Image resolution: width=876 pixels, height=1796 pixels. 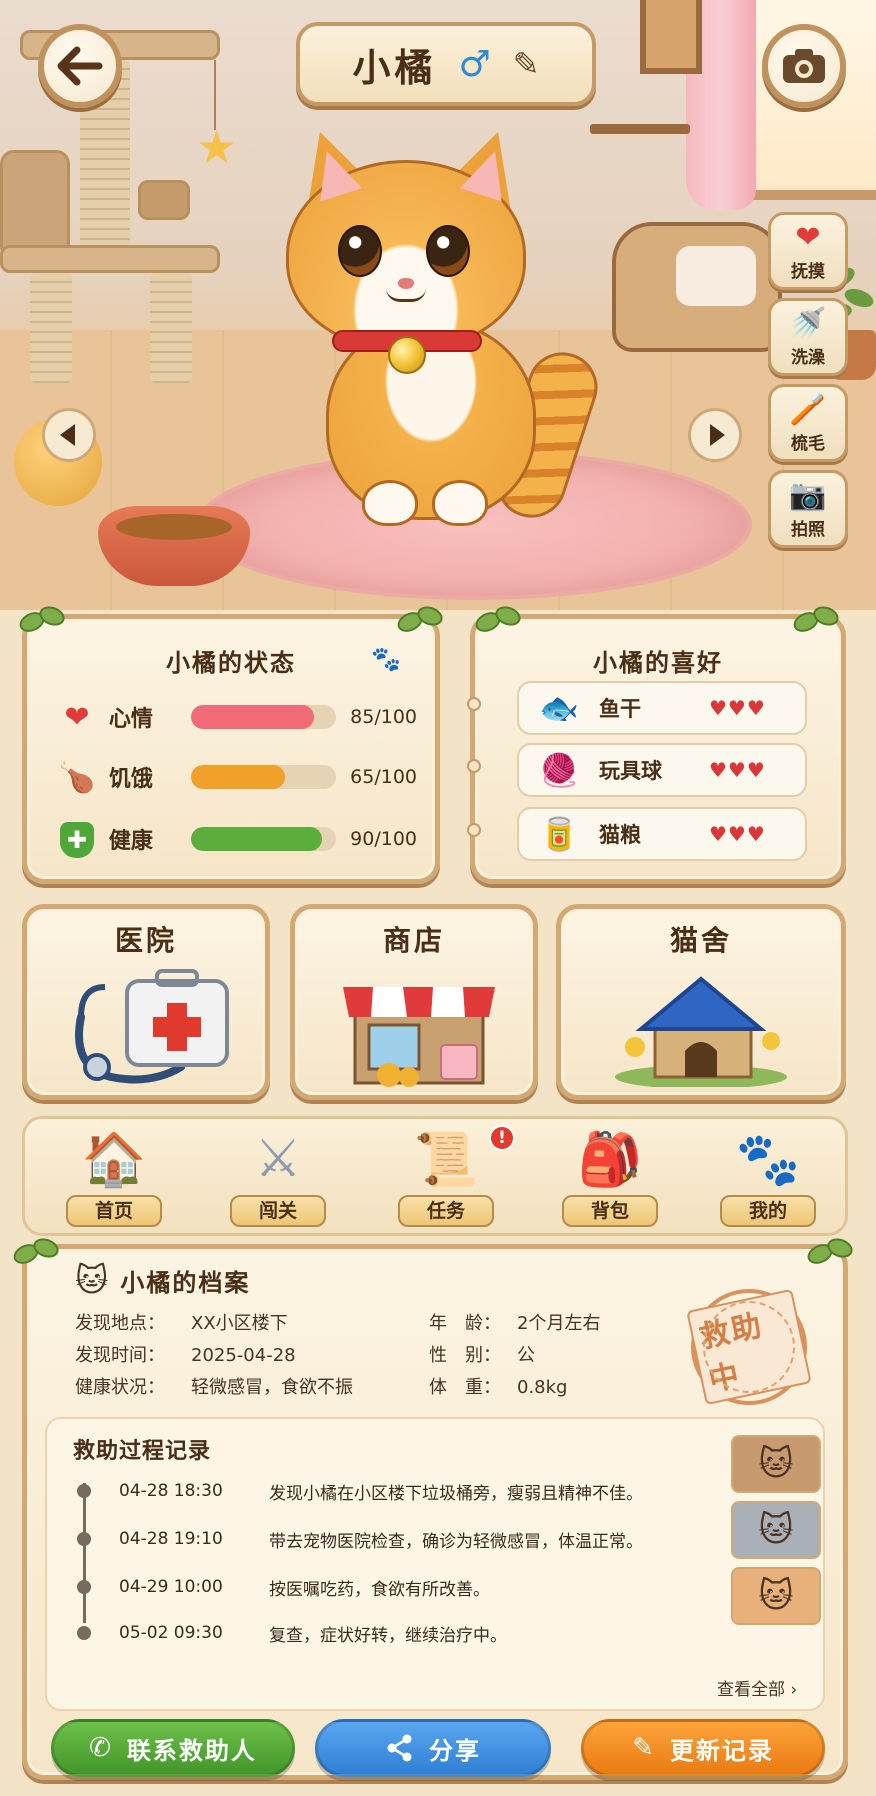 I want to click on back-button, so click(x=80, y=66).